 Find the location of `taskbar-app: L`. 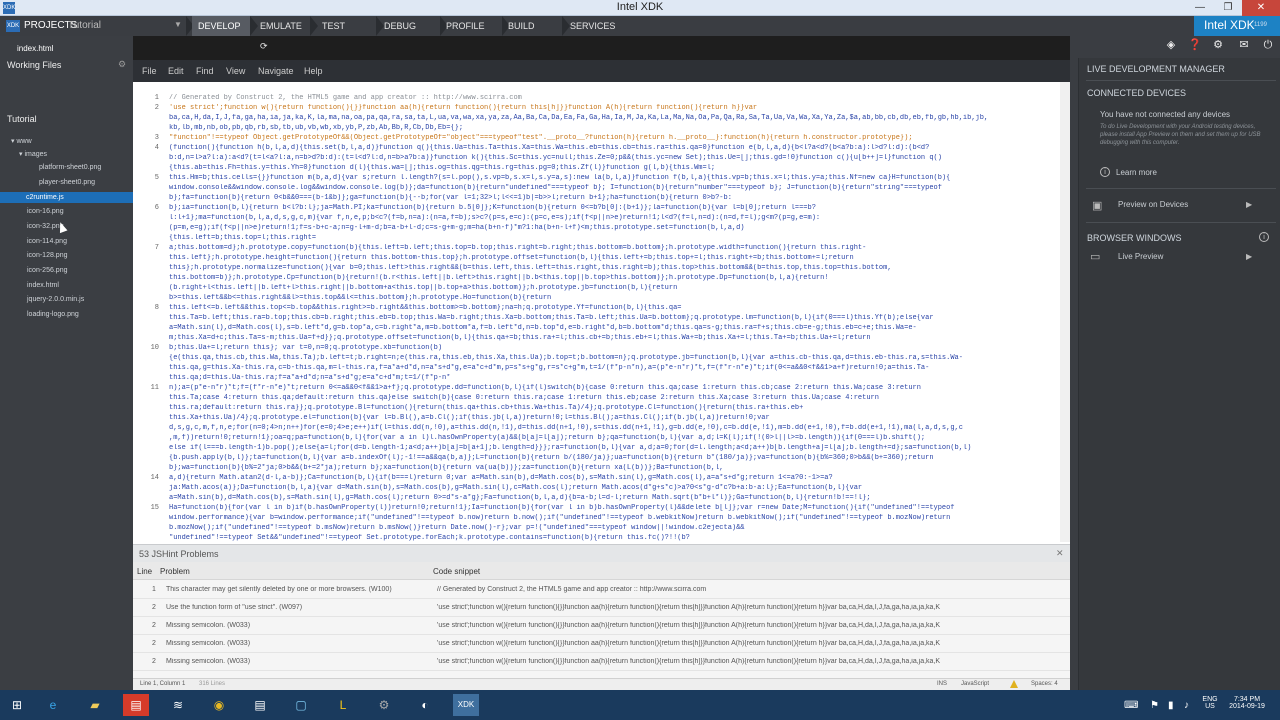

taskbar-app: L is located at coordinates (343, 705).